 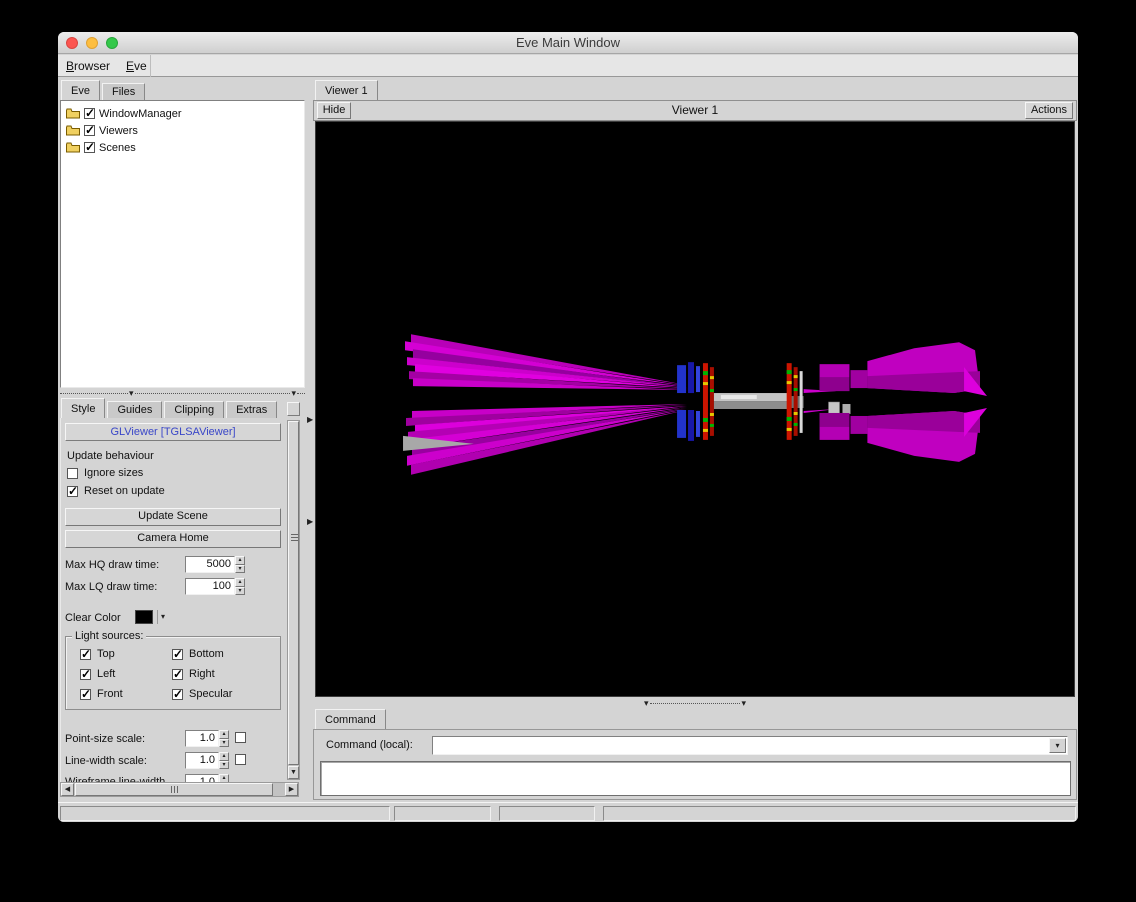 I want to click on line-width-entry: 1.0, so click(x=202, y=760).